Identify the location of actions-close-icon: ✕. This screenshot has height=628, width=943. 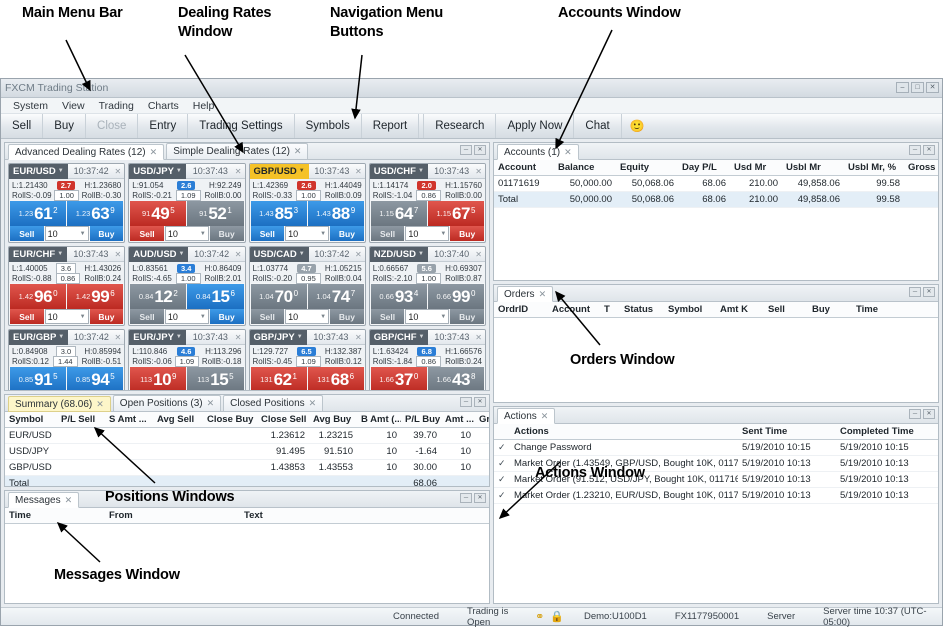
(929, 414).